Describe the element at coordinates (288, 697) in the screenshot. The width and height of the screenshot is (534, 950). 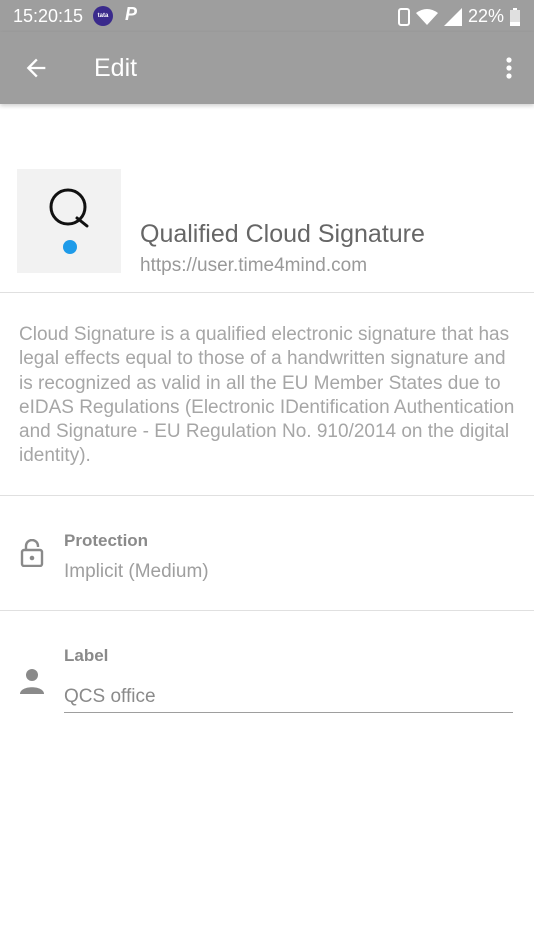
I see `label-input` at that location.